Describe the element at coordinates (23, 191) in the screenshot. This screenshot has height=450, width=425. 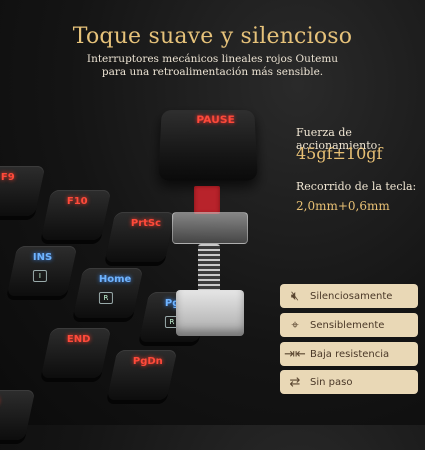
I see `key-f9: F9` at that location.